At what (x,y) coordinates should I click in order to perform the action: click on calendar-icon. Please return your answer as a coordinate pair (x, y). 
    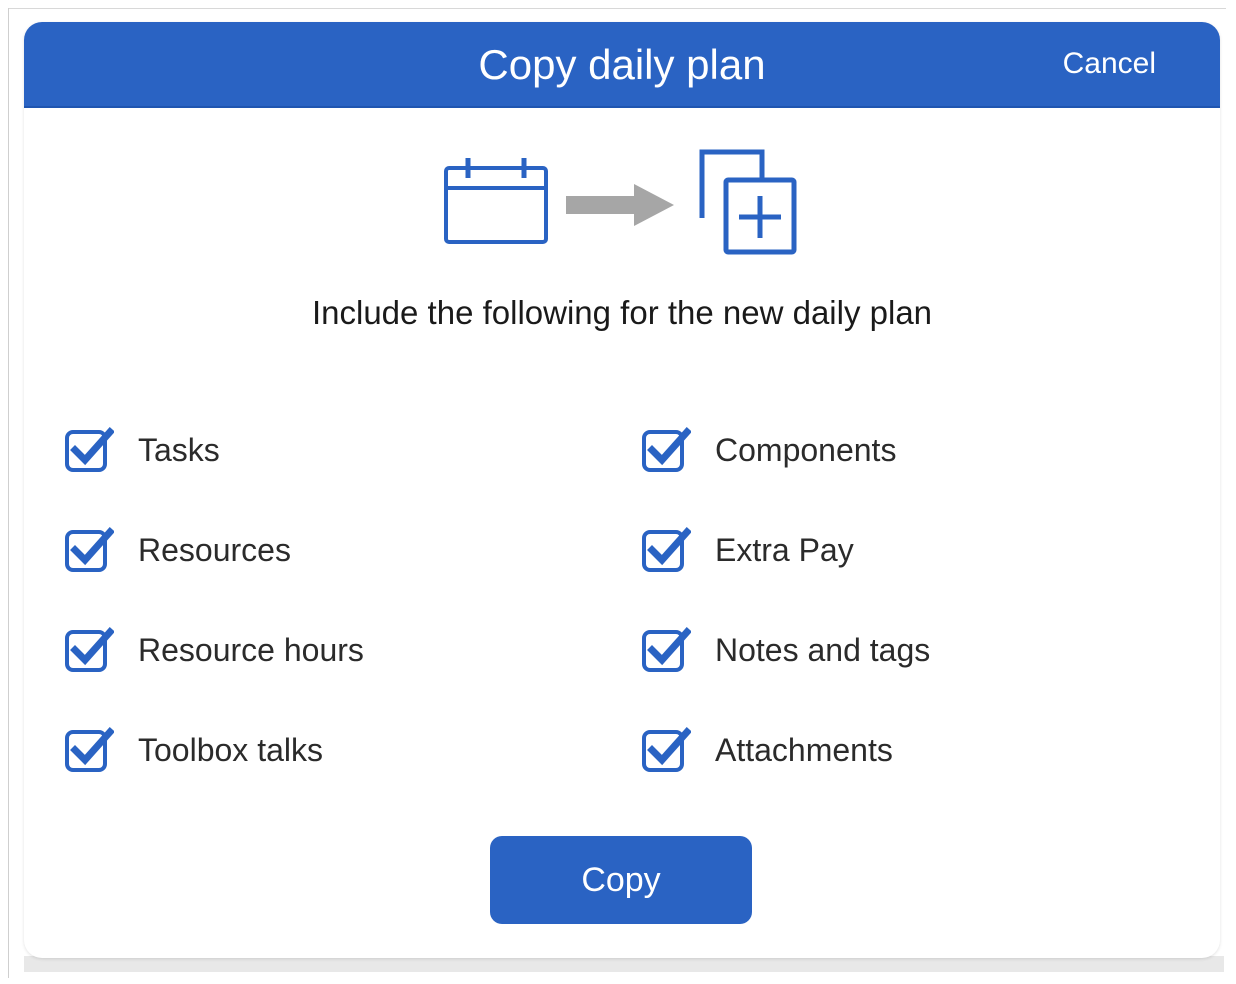
    Looking at the image, I should click on (496, 201).